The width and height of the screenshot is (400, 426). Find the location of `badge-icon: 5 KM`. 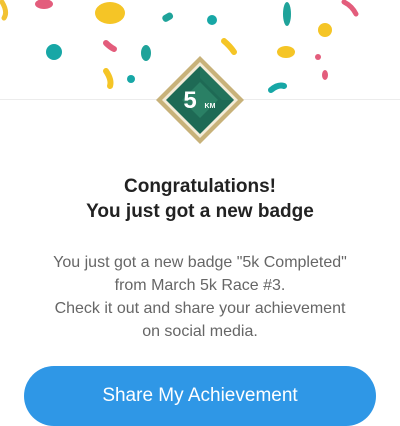

badge-icon: 5 KM is located at coordinates (200, 100).